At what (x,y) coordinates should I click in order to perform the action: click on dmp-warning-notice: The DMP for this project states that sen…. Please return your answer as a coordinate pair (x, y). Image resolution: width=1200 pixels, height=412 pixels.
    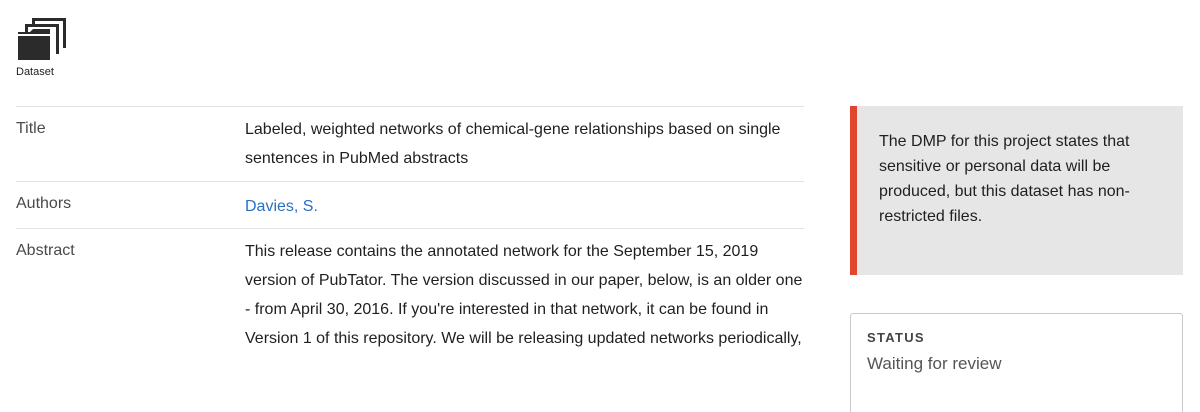
    Looking at the image, I should click on (1016, 190).